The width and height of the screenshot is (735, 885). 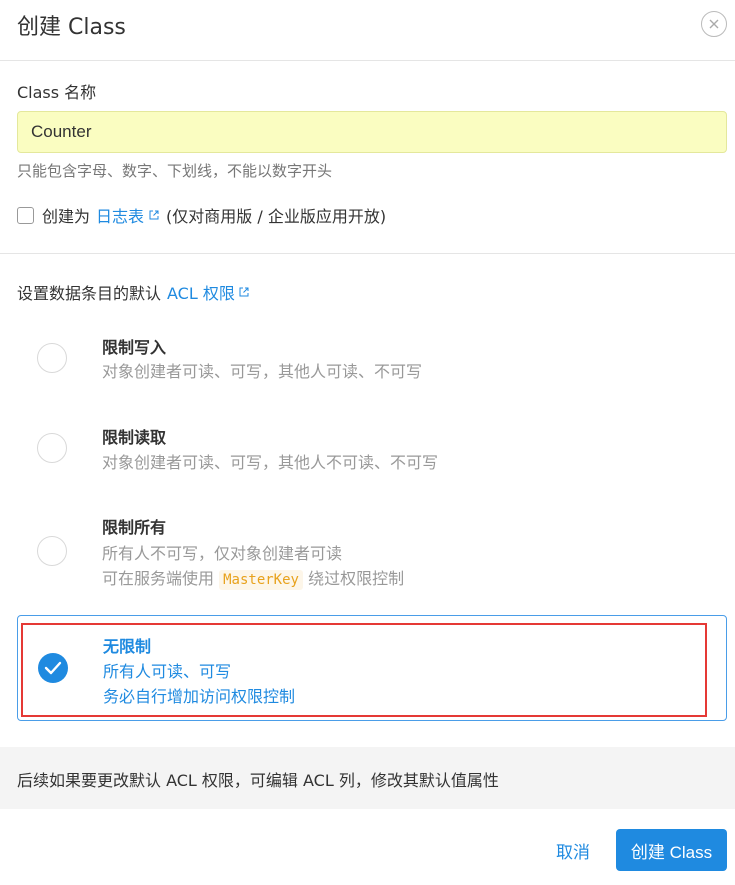 I want to click on acl-option-restrict-write: 限制写入 对象创建者可读、可写，其他人可读、不可写, so click(x=372, y=360).